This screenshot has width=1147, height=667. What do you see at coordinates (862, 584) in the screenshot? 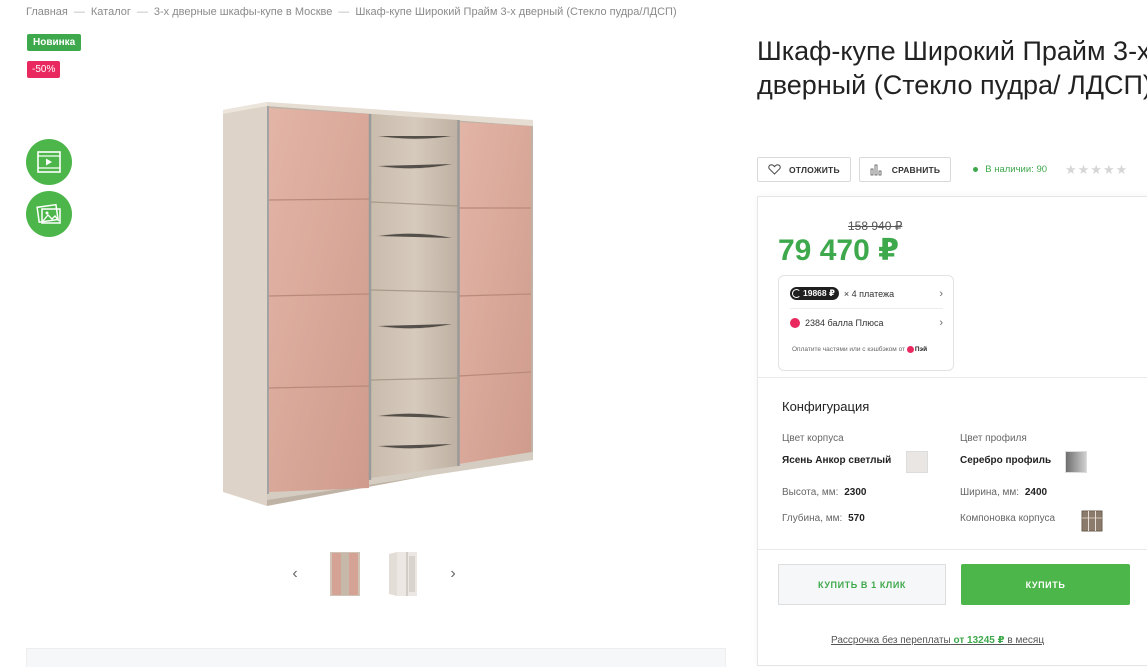
I see `buy-one-click-button: КУПИТЬ В 1 КЛИК` at bounding box center [862, 584].